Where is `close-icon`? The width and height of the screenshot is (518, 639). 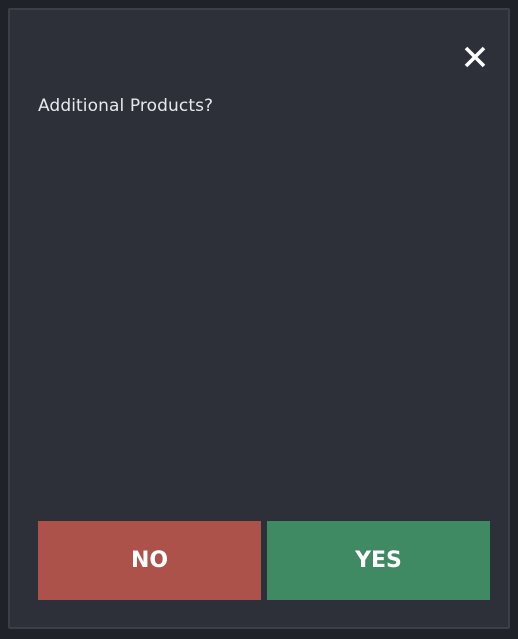 close-icon is located at coordinates (475, 57).